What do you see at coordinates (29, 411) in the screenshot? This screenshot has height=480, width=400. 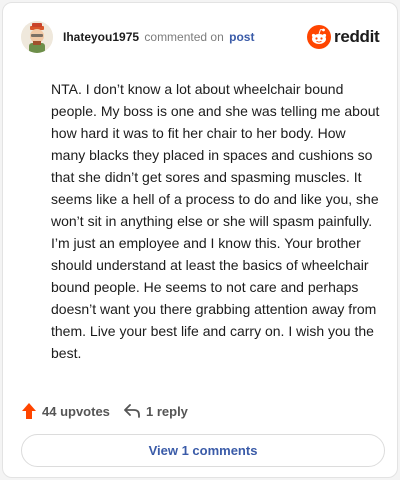 I see `upvote-arrow-icon` at bounding box center [29, 411].